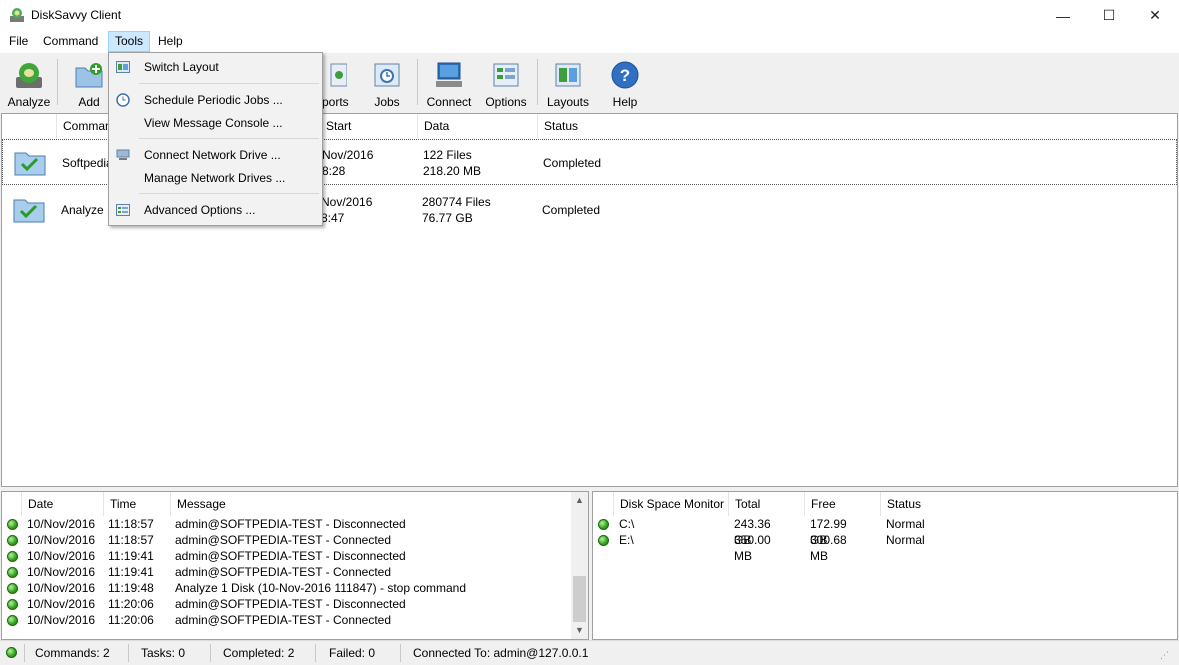 The height and width of the screenshot is (665, 1179). What do you see at coordinates (671, 504) in the screenshot?
I see `column-header-disk: Disk Space Monitor` at bounding box center [671, 504].